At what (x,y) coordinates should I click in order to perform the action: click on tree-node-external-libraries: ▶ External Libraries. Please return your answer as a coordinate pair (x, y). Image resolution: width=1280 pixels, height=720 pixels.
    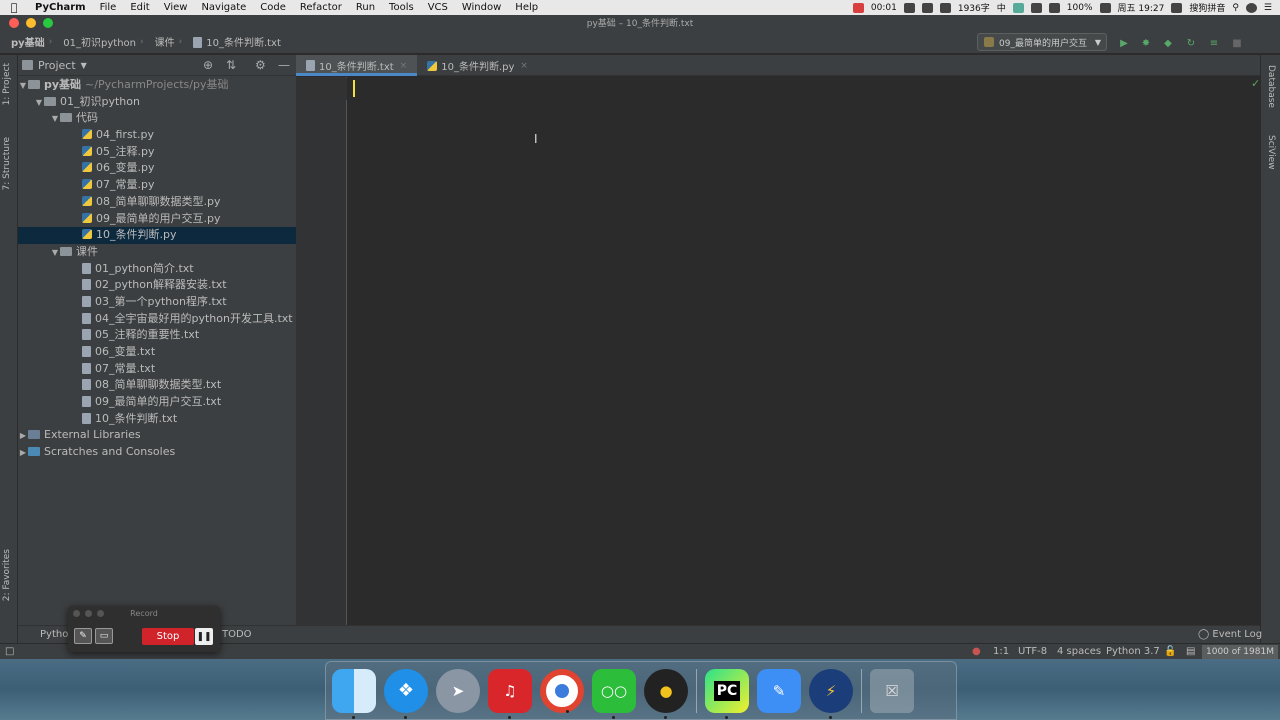
    Looking at the image, I should click on (157, 435).